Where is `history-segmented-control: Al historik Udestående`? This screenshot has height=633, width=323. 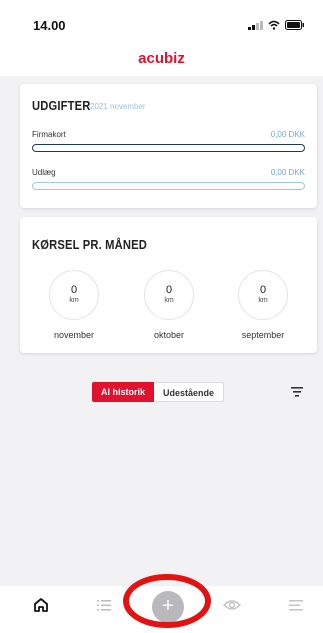 history-segmented-control: Al historik Udestående is located at coordinates (158, 392).